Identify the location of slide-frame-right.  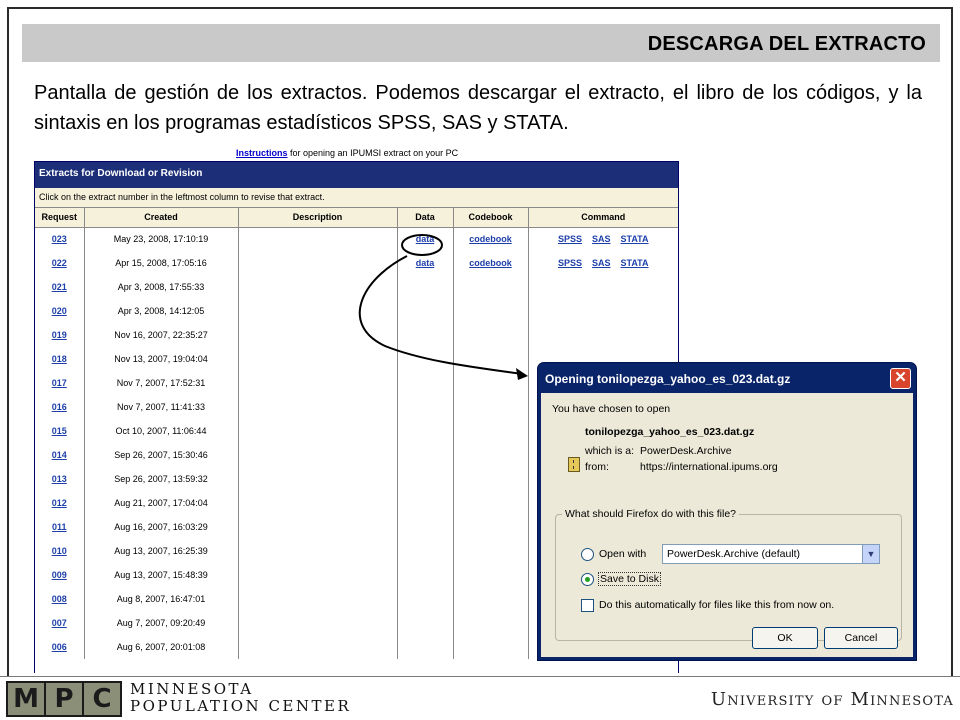
(952, 342).